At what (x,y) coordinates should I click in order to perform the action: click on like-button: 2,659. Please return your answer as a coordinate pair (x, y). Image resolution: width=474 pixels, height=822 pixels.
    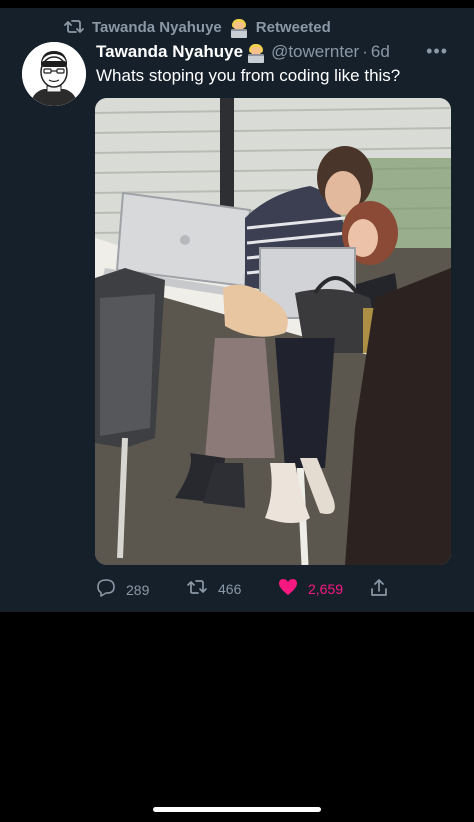
    Looking at the image, I should click on (310, 588).